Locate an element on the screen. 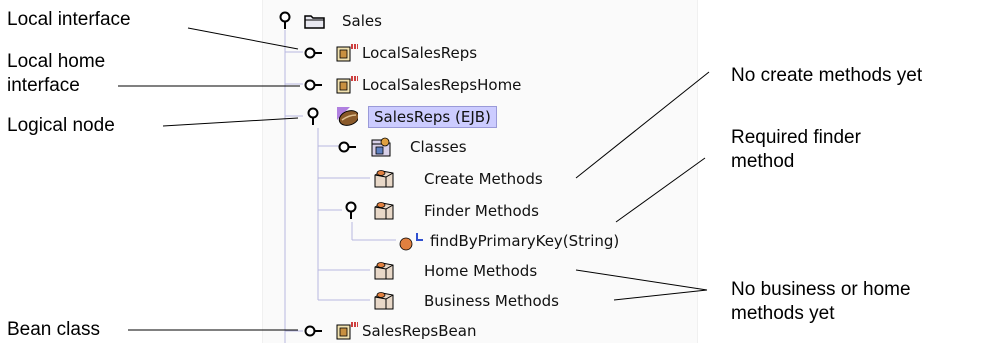  tree-node-finder-methods: Finder Methods is located at coordinates (439, 211).